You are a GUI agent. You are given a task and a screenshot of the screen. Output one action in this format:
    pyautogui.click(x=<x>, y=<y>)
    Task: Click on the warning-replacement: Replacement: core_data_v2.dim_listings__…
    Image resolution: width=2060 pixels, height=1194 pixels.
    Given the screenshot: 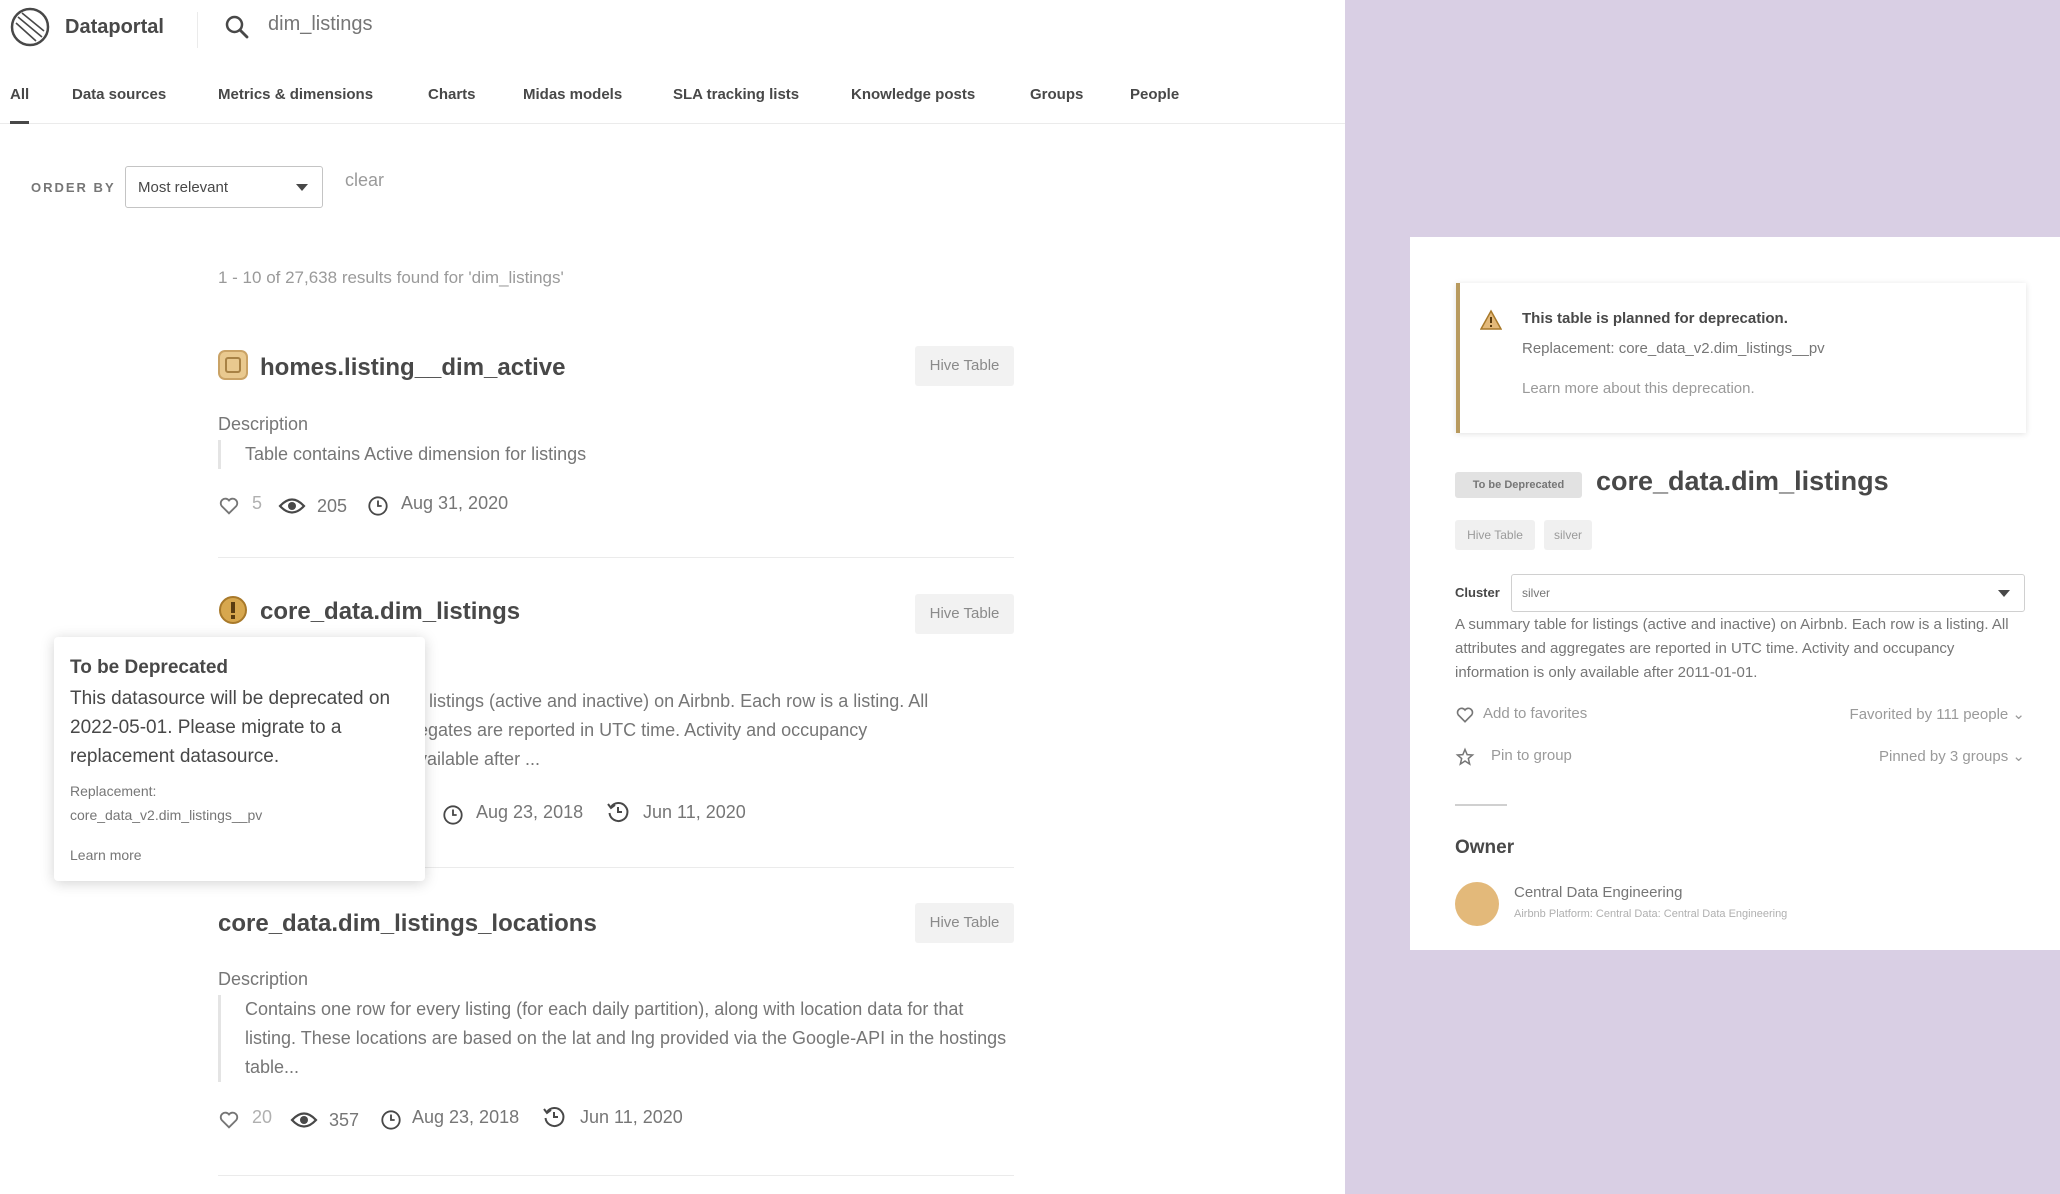 What is the action you would take?
    pyautogui.click(x=1673, y=348)
    